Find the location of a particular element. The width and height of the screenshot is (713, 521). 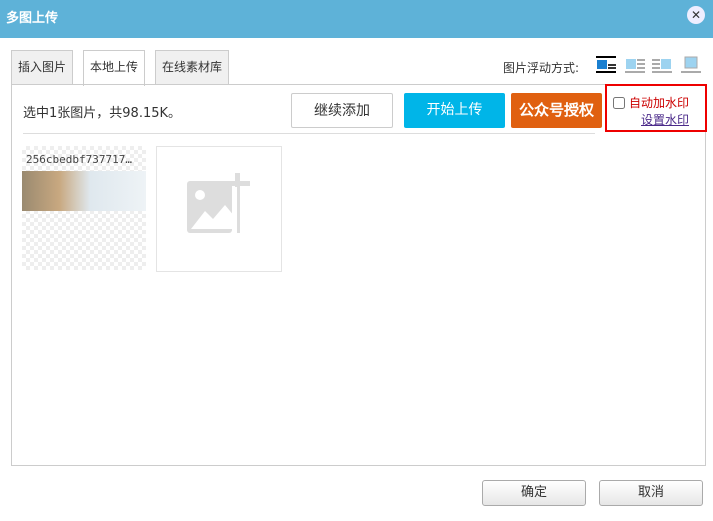

dialog-title: 多图上传 is located at coordinates (32, 18).